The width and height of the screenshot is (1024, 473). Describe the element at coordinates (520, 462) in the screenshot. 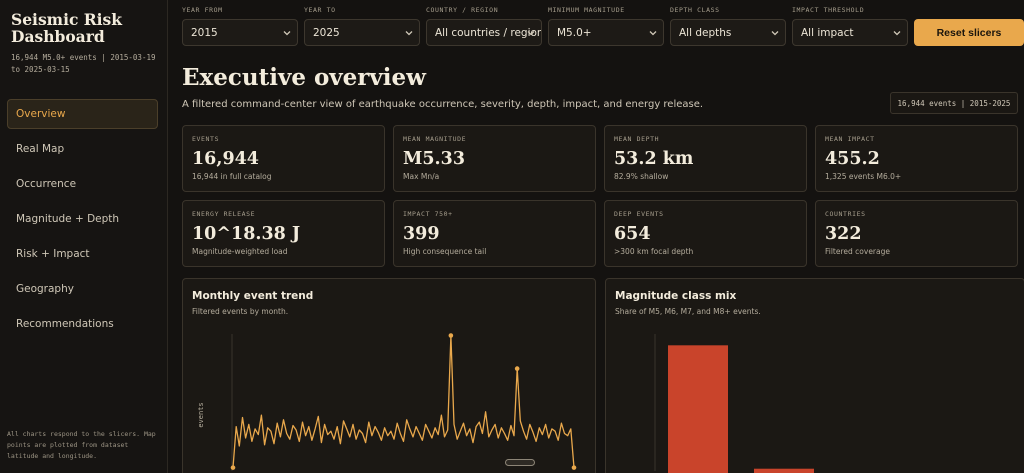

I see `horizontal-scrollbar-thumb` at that location.